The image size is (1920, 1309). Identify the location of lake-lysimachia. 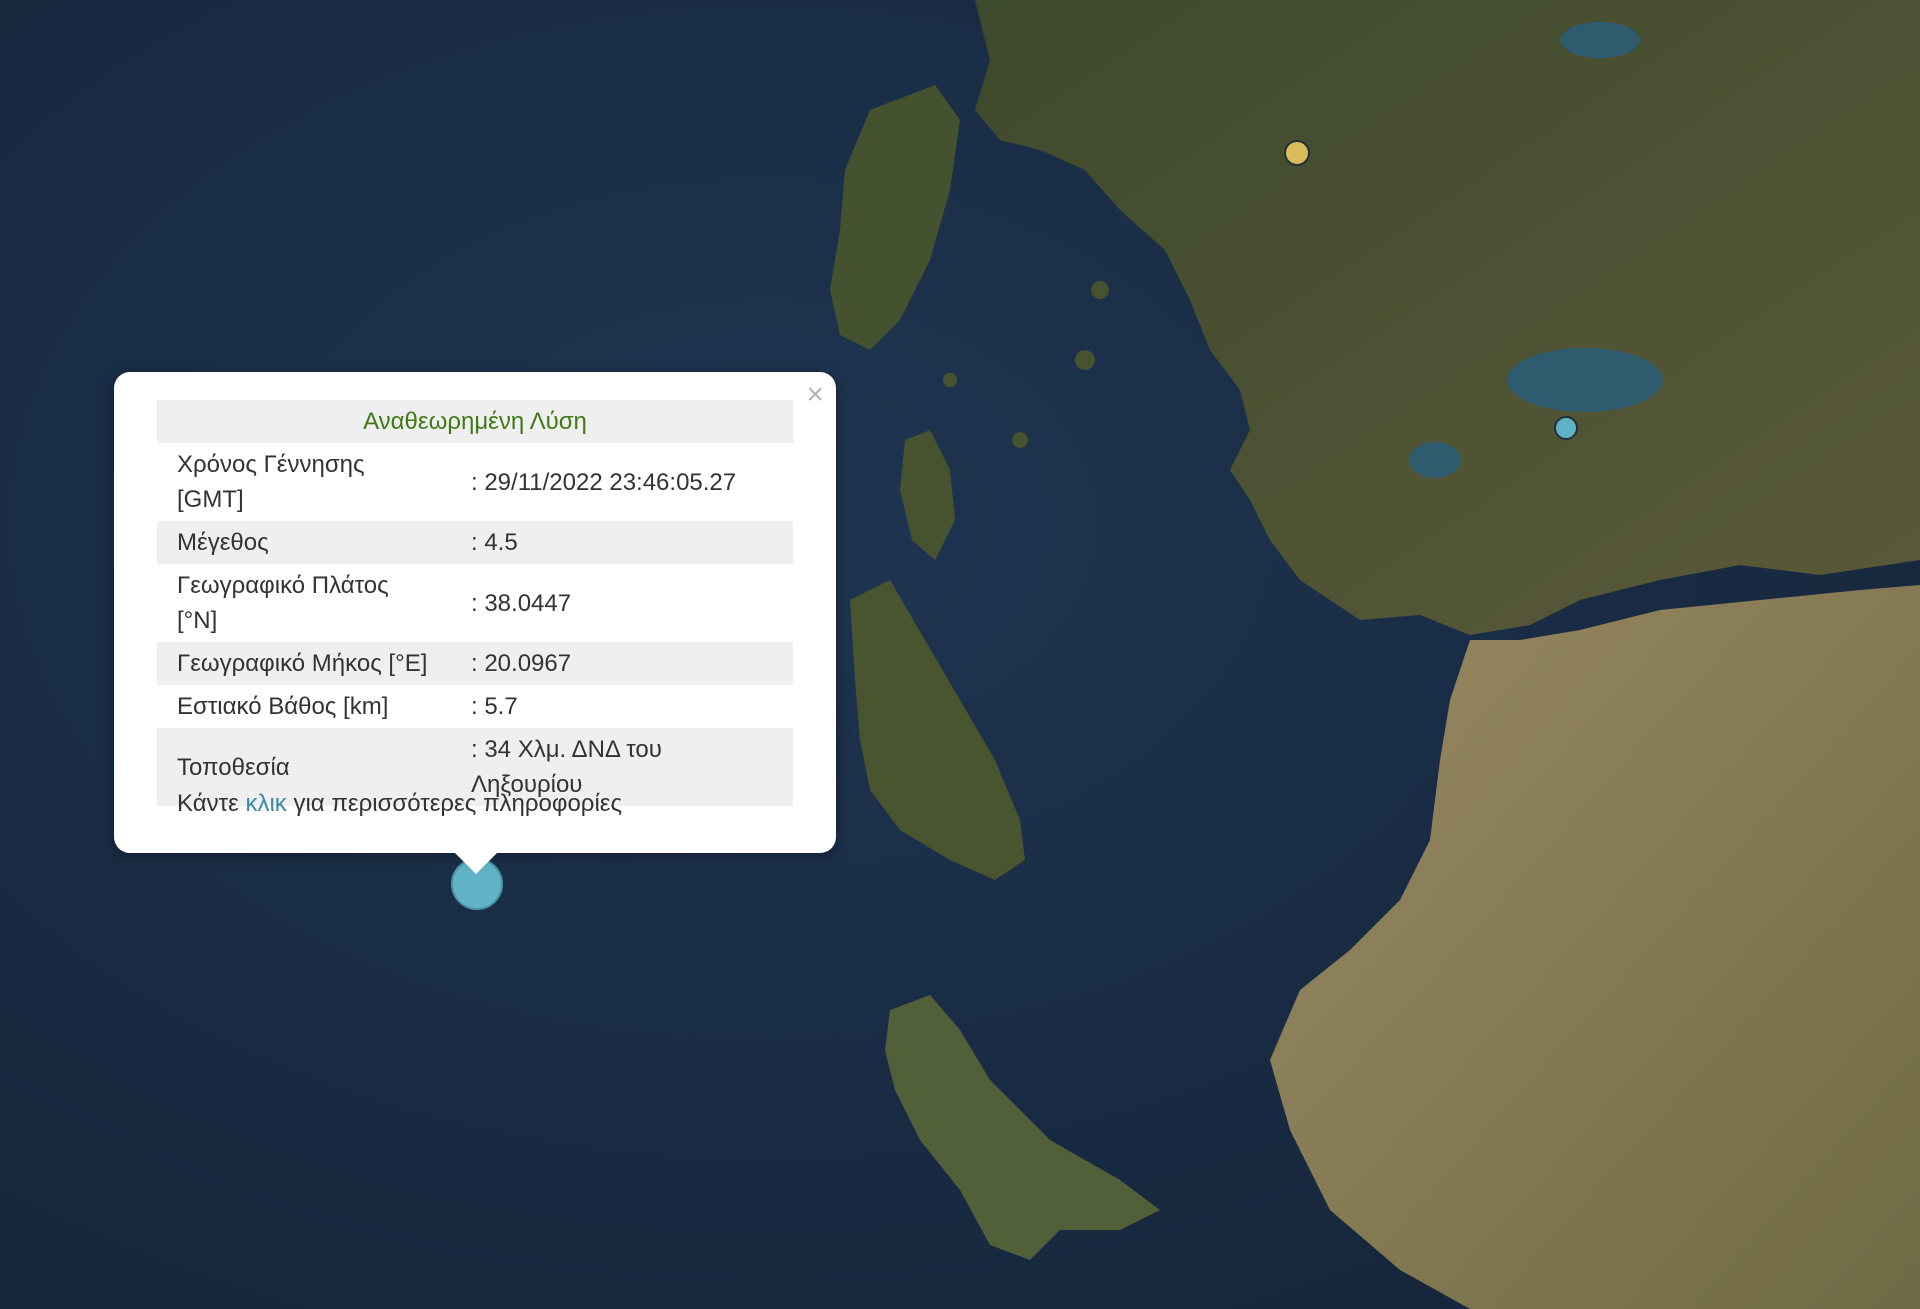
(1435, 460).